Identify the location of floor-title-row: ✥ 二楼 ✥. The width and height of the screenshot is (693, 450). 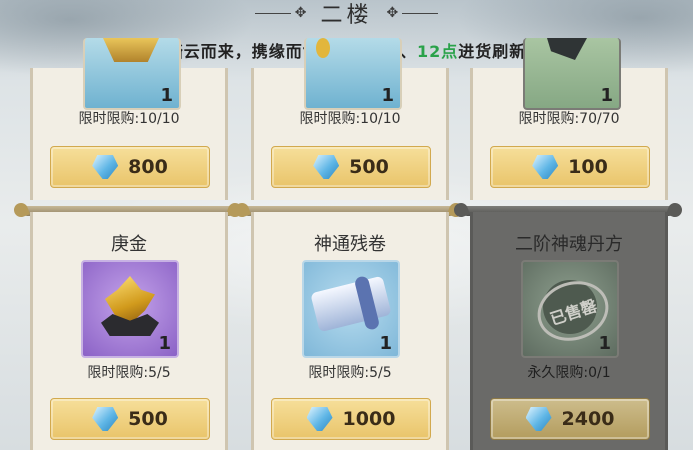
(346, 14).